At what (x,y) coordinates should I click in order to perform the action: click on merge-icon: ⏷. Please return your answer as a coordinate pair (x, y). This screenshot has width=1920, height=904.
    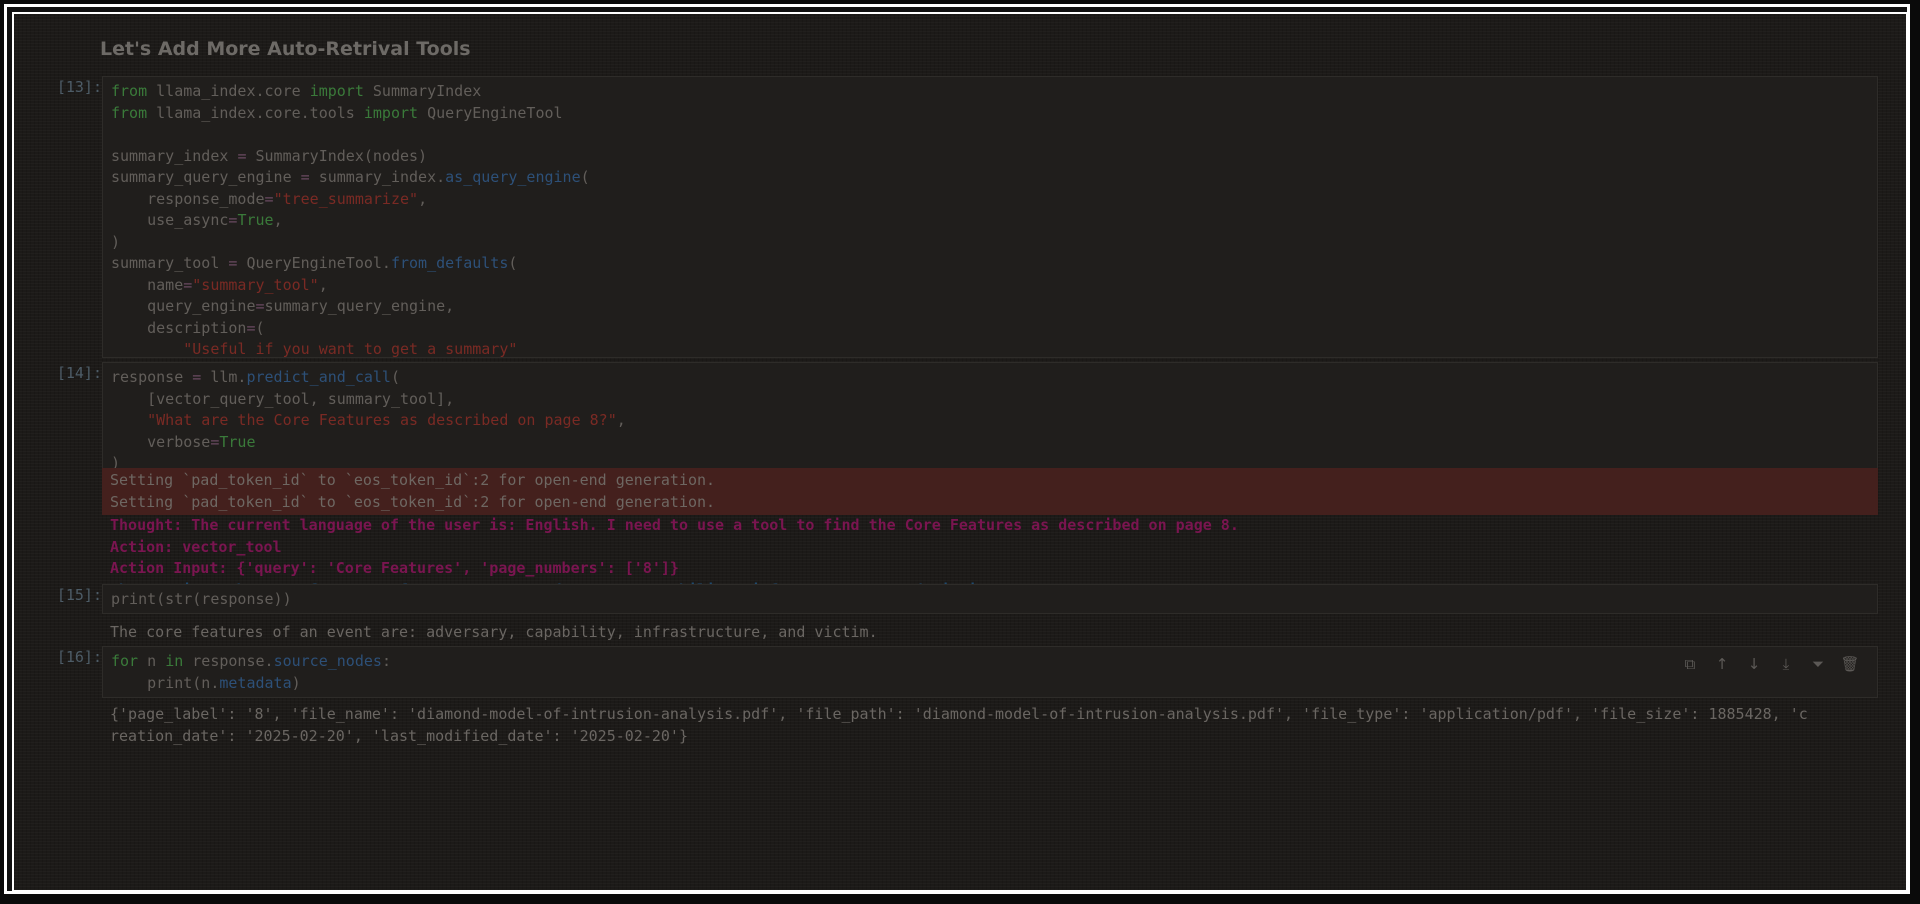
    Looking at the image, I should click on (1818, 664).